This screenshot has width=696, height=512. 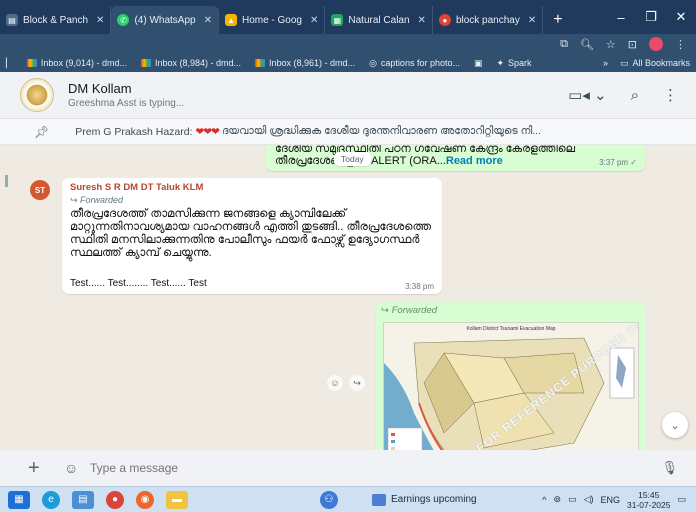 I want to click on forwarded-text: Forwarded, so click(x=102, y=200).